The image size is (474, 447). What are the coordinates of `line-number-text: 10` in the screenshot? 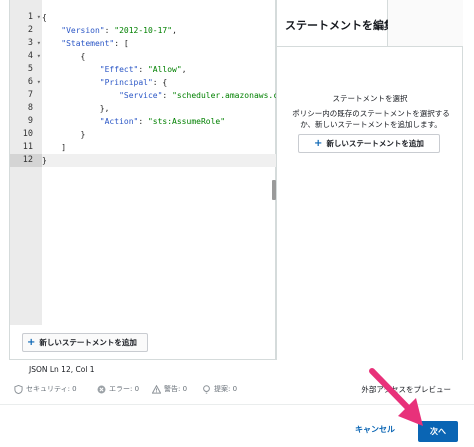 It's located at (27, 134).